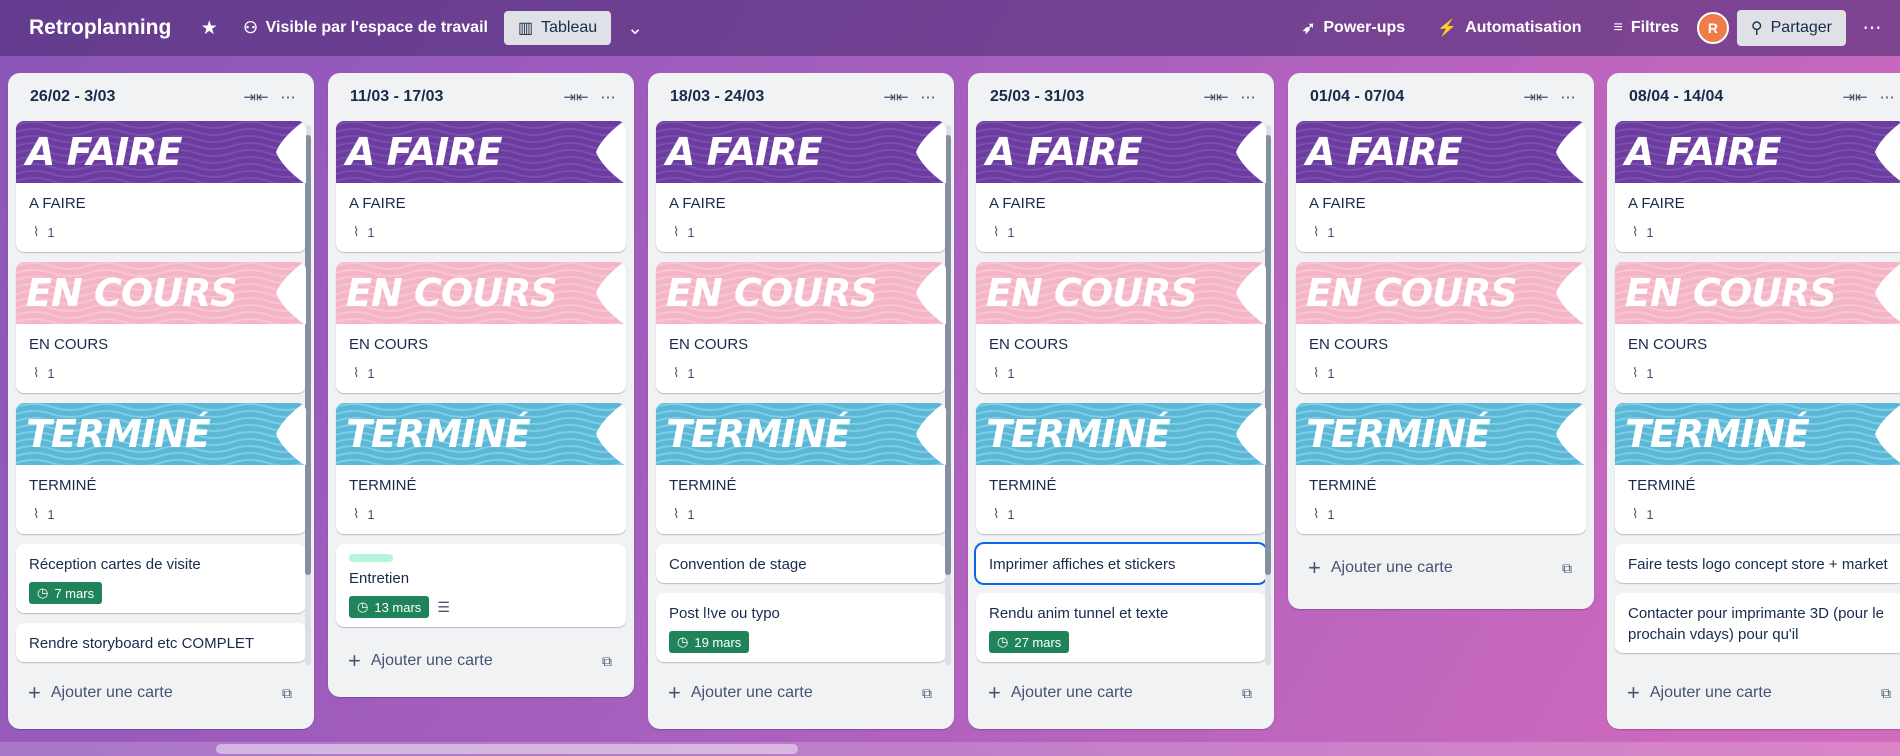 The image size is (1900, 756). What do you see at coordinates (365, 28) in the screenshot?
I see `visibility-button: ⚇ Visible par l'espace de travail` at bounding box center [365, 28].